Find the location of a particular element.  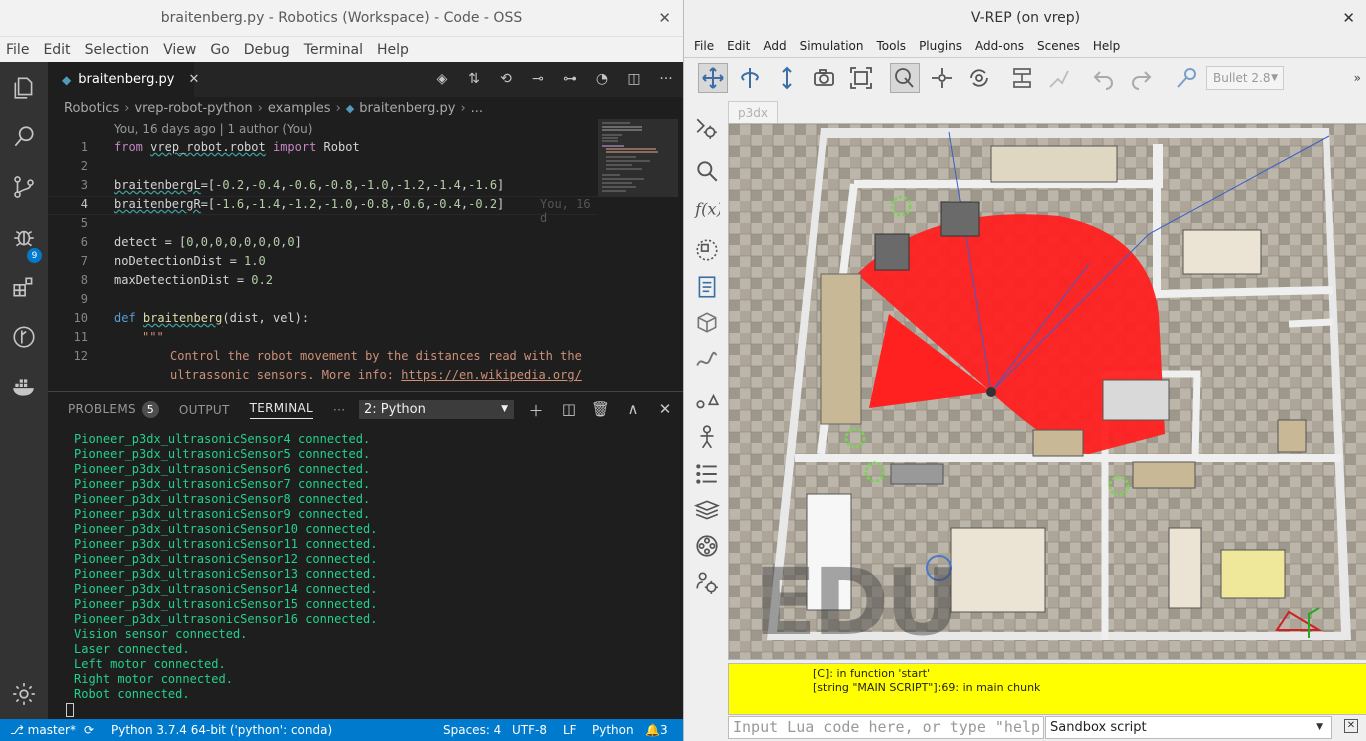

docker-icon is located at coordinates (24, 387).